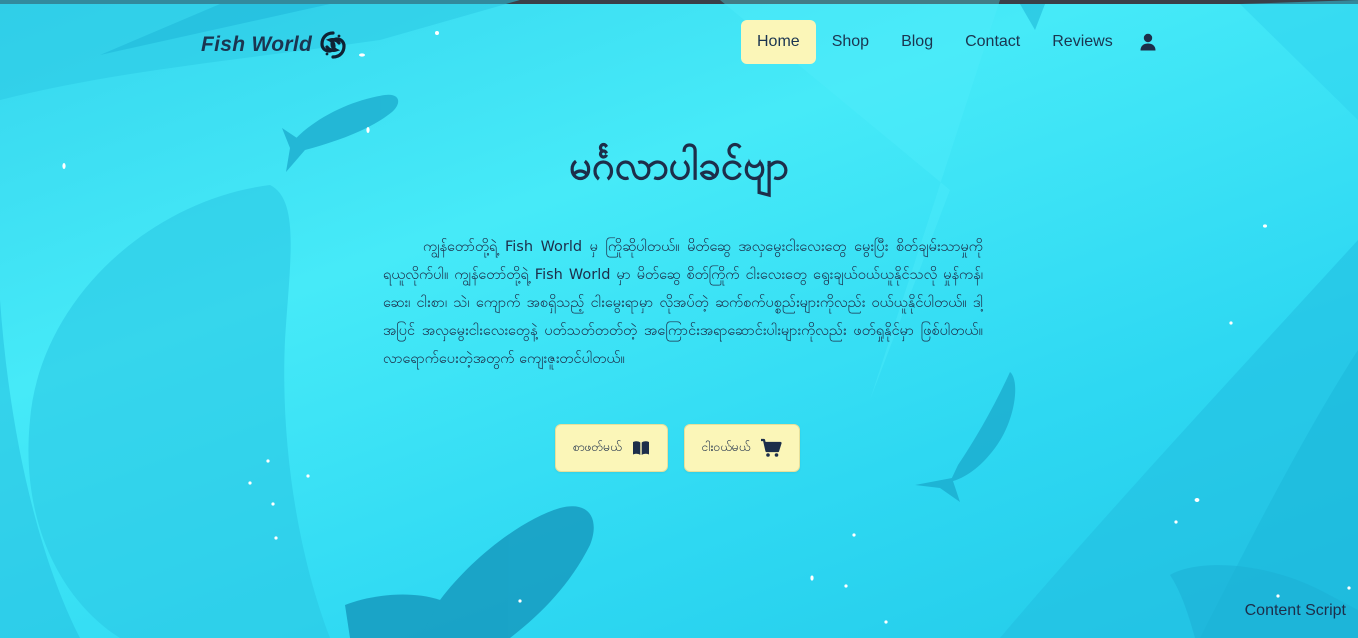 This screenshot has width=1358, height=638. Describe the element at coordinates (1148, 42) in the screenshot. I see `user-icon` at that location.